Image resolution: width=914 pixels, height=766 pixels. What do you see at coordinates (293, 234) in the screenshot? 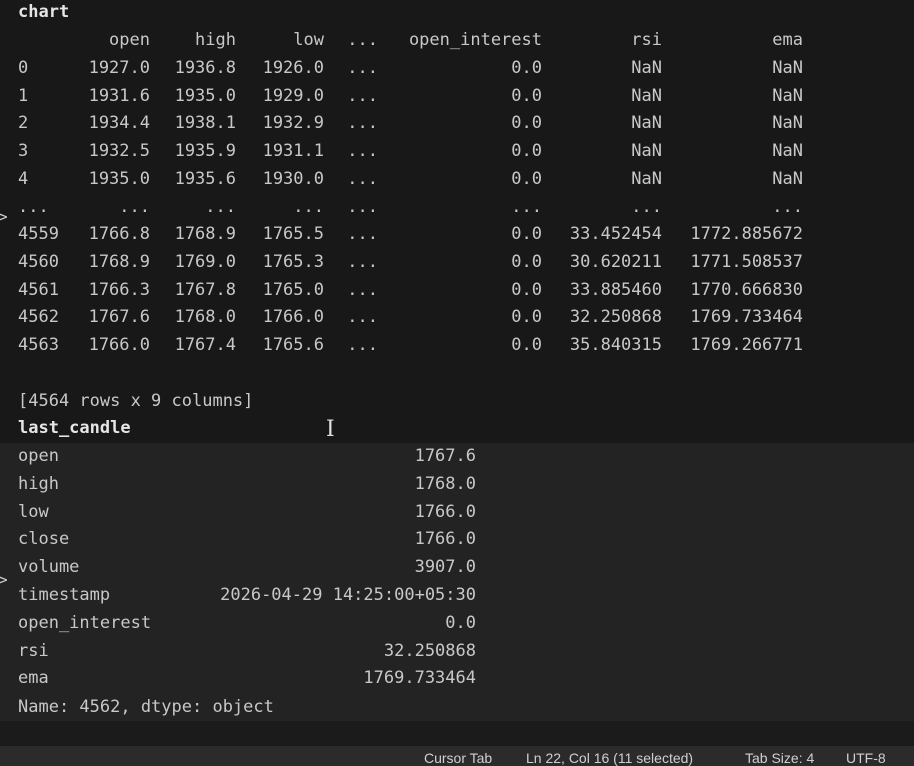
I see `cell-low: 1765.5` at bounding box center [293, 234].